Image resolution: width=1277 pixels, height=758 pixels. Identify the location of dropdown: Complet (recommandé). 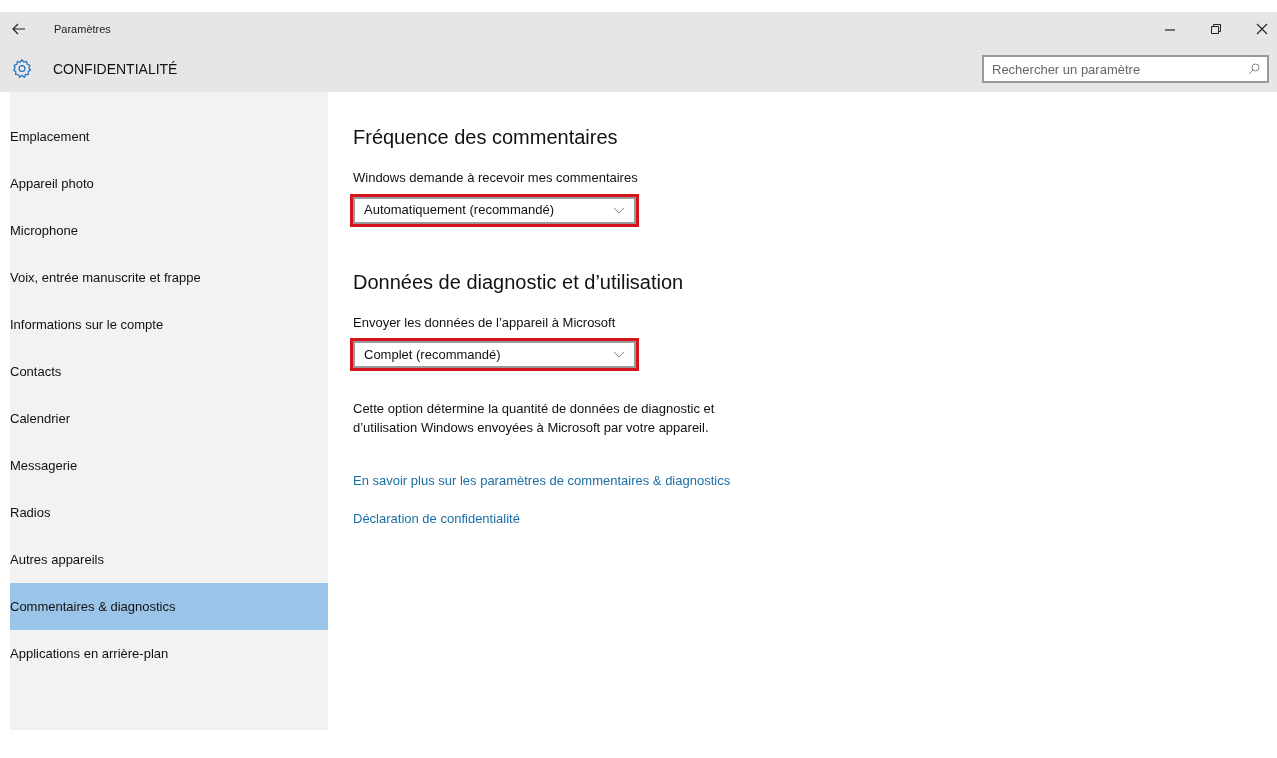
(494, 354).